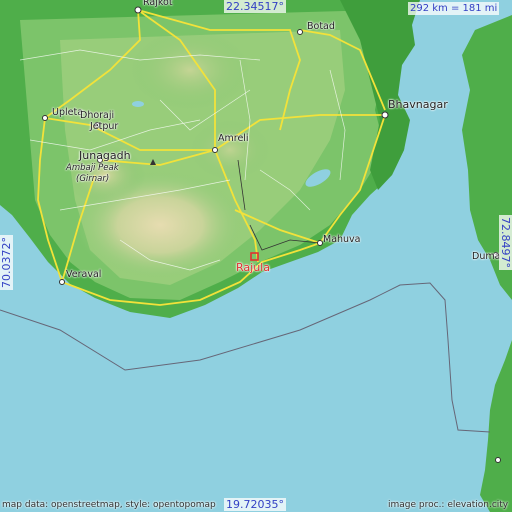  Describe the element at coordinates (342, 239) in the screenshot. I see `city-mahuva: Mahuva` at that location.